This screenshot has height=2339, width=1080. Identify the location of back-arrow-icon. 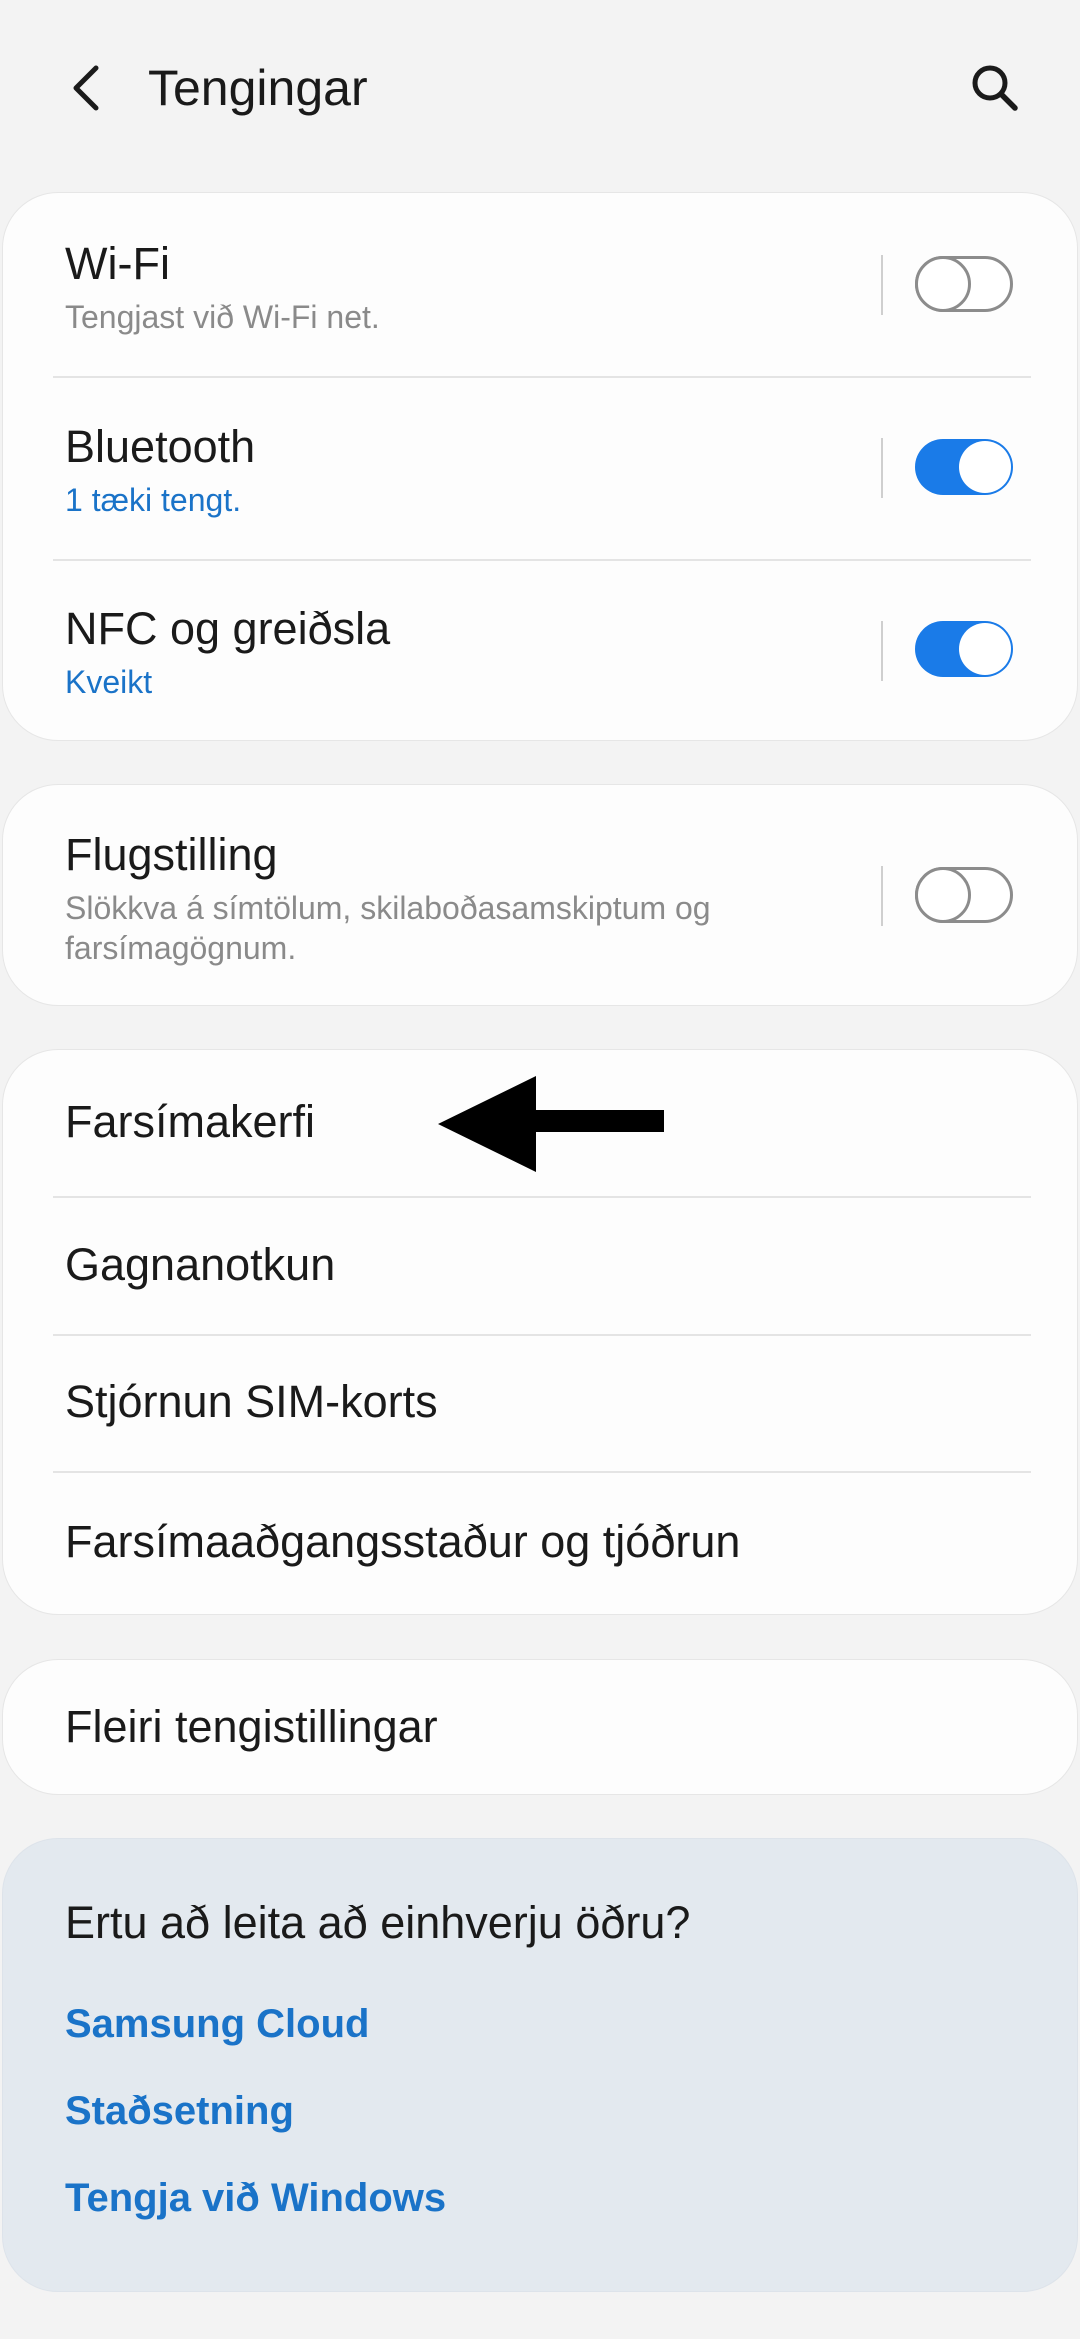
(86, 88).